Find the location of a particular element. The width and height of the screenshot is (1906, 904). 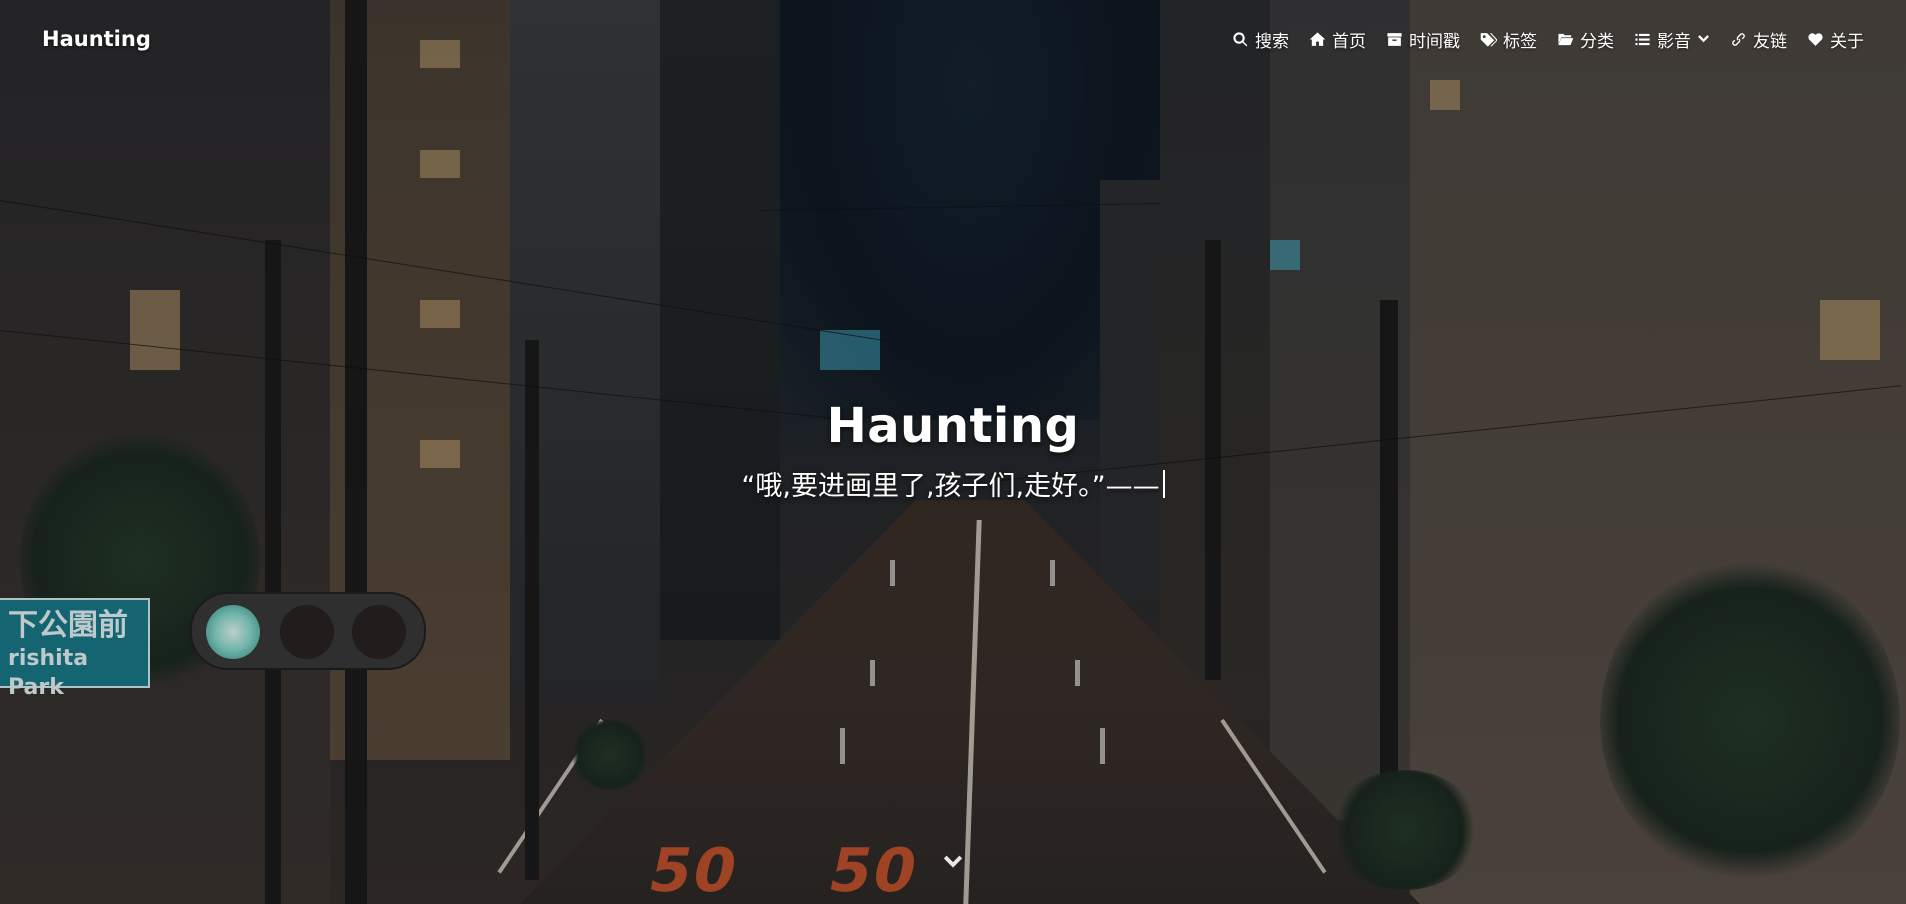

nav-item-categories: 分类 is located at coordinates (1585, 39).